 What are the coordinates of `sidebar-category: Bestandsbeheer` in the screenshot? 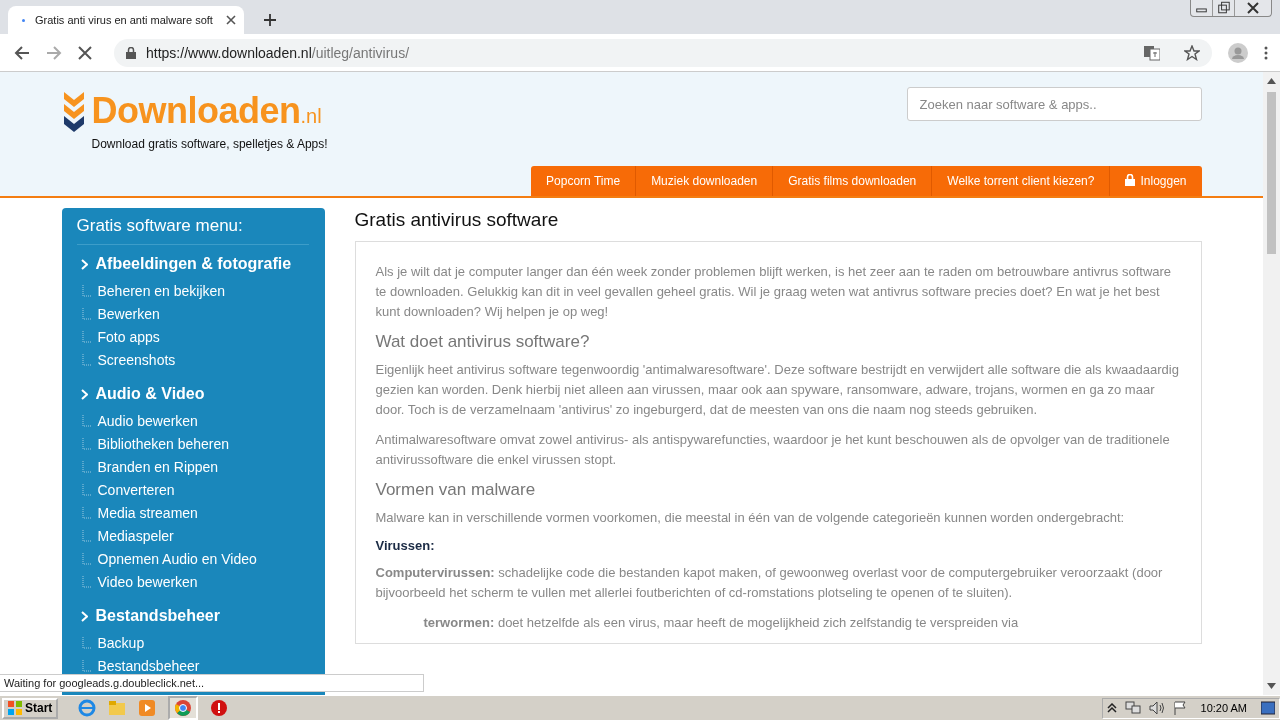 It's located at (194, 616).